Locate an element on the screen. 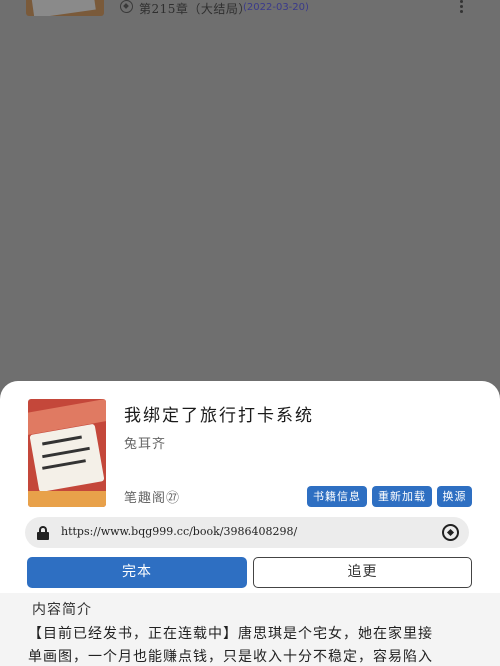  book-source-name: 笔趣阁㉗ is located at coordinates (152, 498).